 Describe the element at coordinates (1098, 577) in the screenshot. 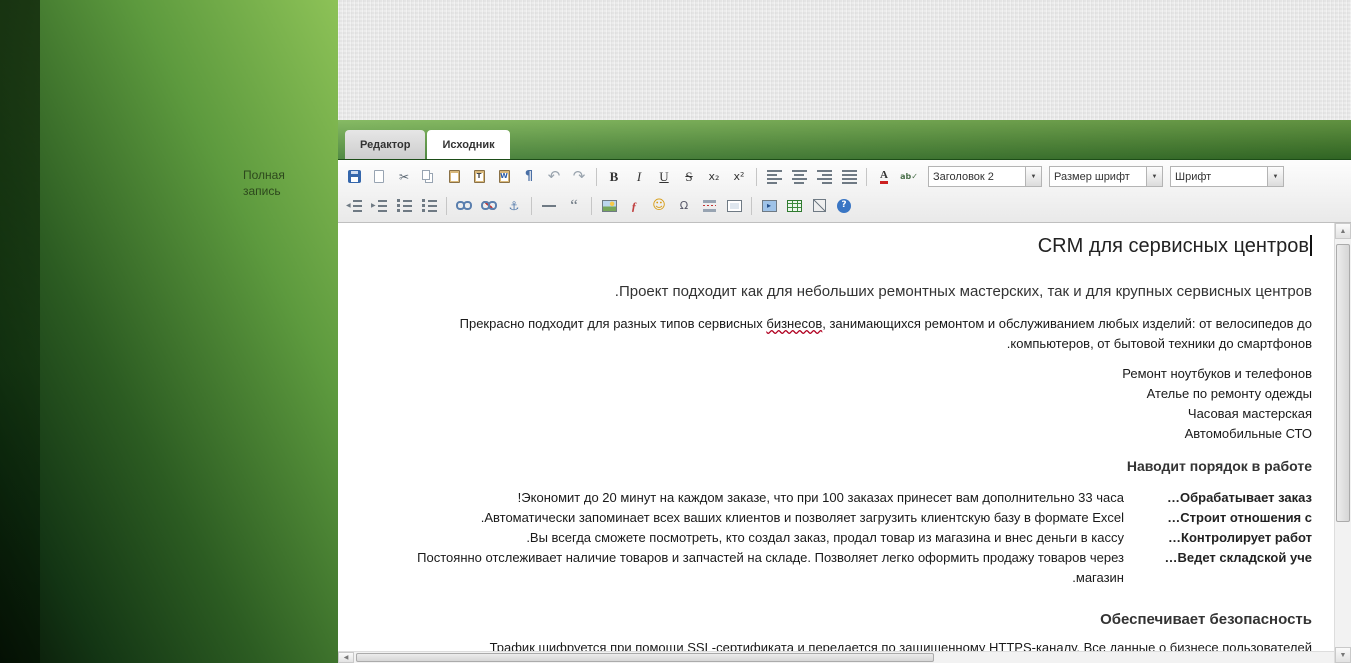

I see `feature-desc-line: .магазин` at that location.